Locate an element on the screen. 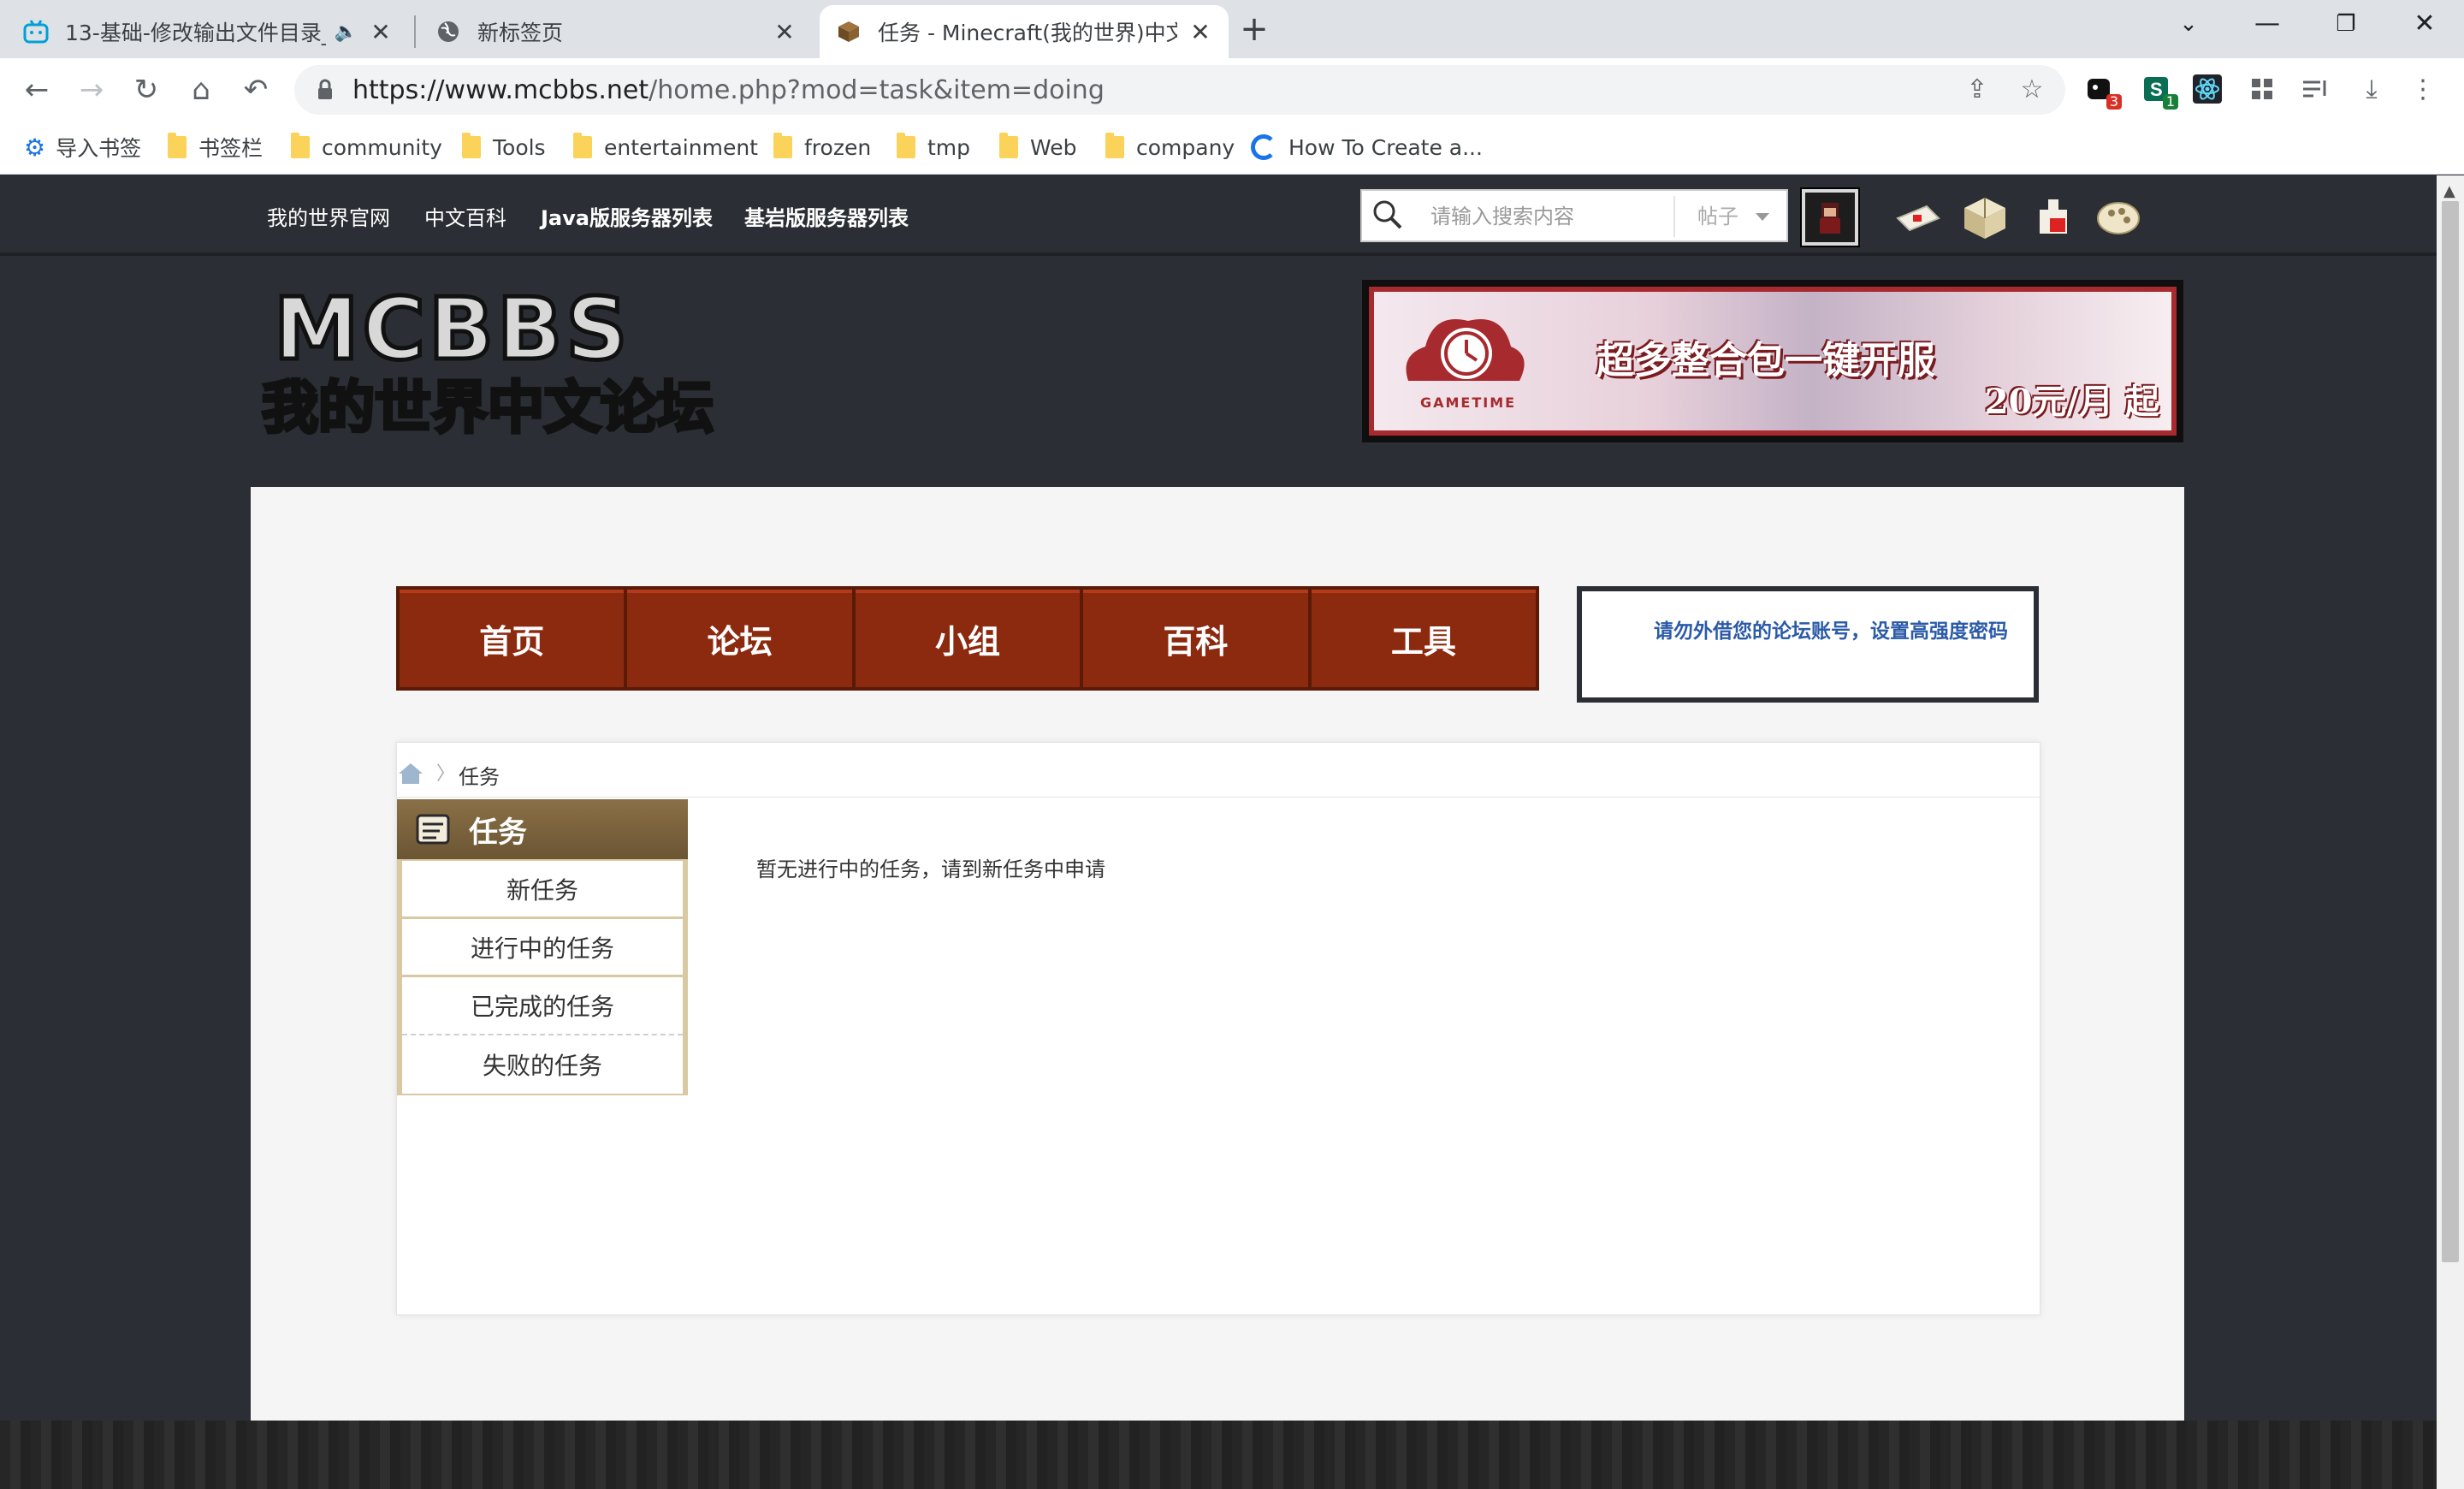 Image resolution: width=2464 pixels, height=1489 pixels. bookmark-folder: Tools is located at coordinates (504, 147).